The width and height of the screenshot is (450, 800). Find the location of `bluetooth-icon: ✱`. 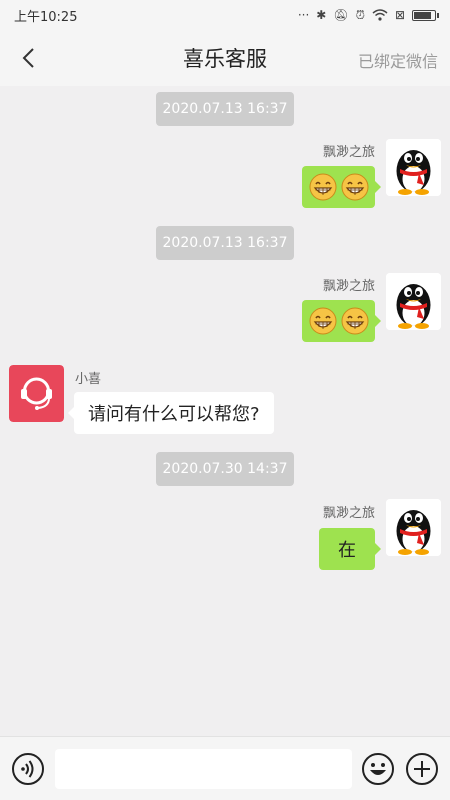

bluetooth-icon: ✱ is located at coordinates (321, 15).